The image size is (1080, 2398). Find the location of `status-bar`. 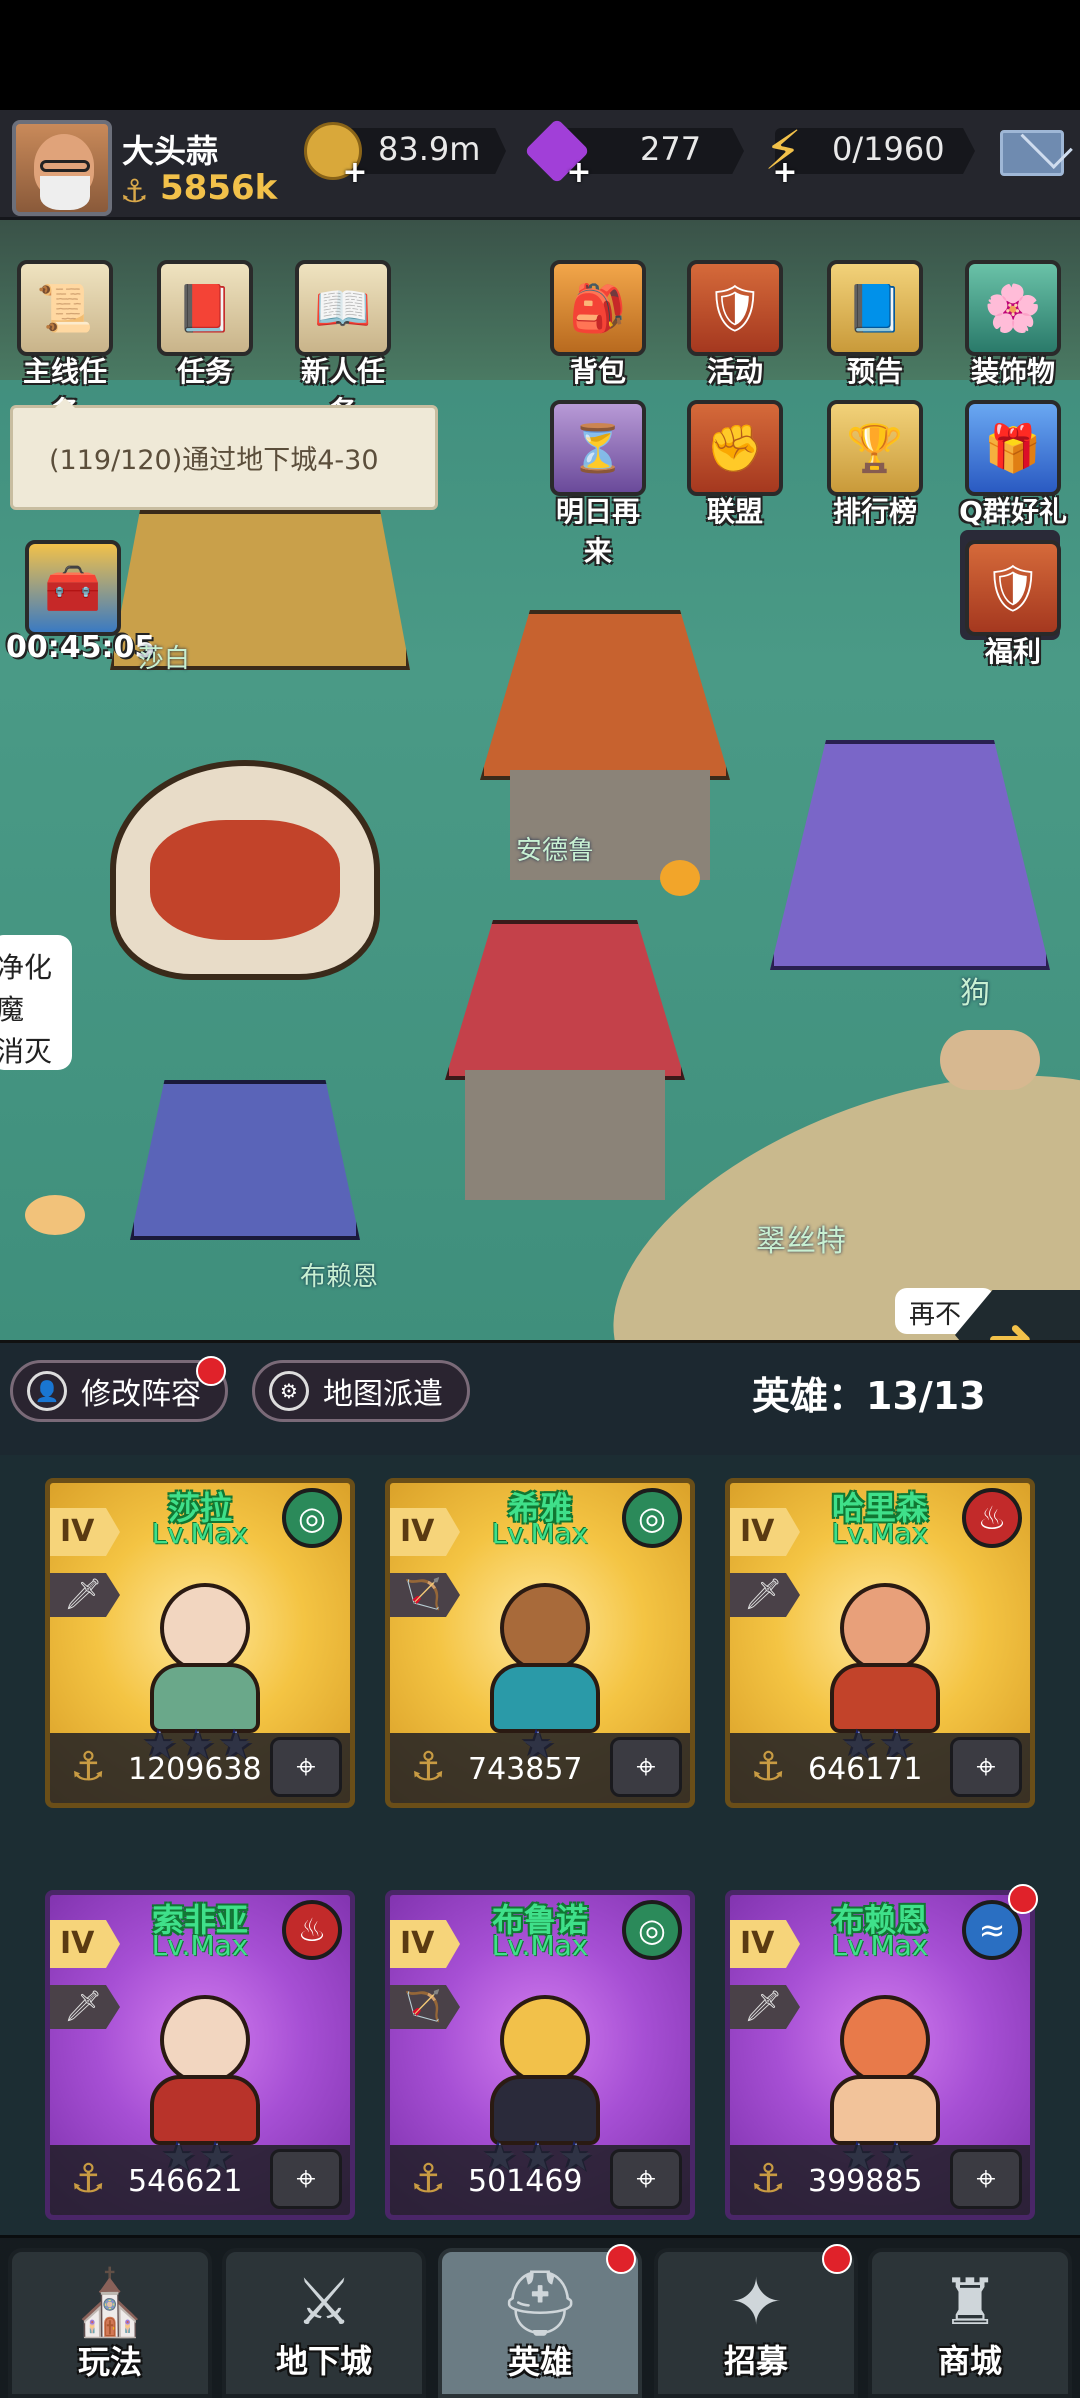

status-bar is located at coordinates (540, 55).